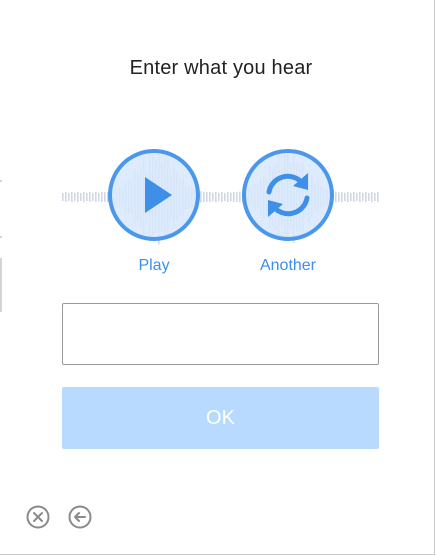 The height and width of the screenshot is (556, 436). What do you see at coordinates (220, 334) in the screenshot?
I see `answer-input` at bounding box center [220, 334].